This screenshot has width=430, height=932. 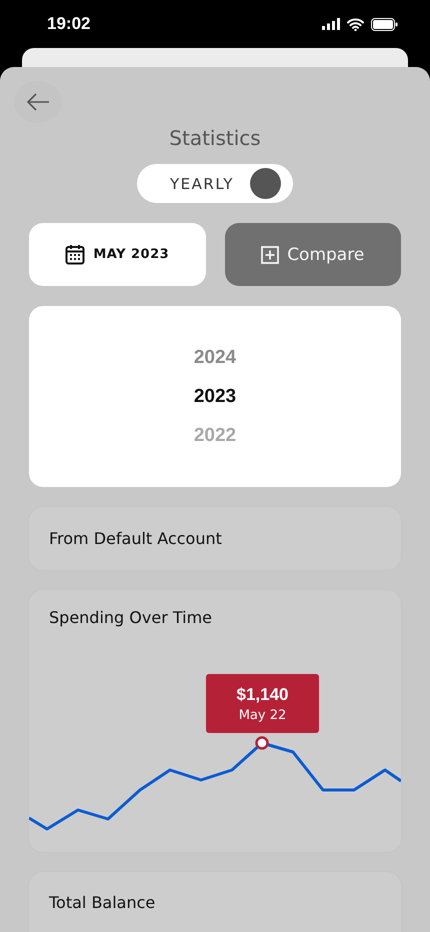 What do you see at coordinates (215, 138) in the screenshot?
I see `screen-title: Statistics` at bounding box center [215, 138].